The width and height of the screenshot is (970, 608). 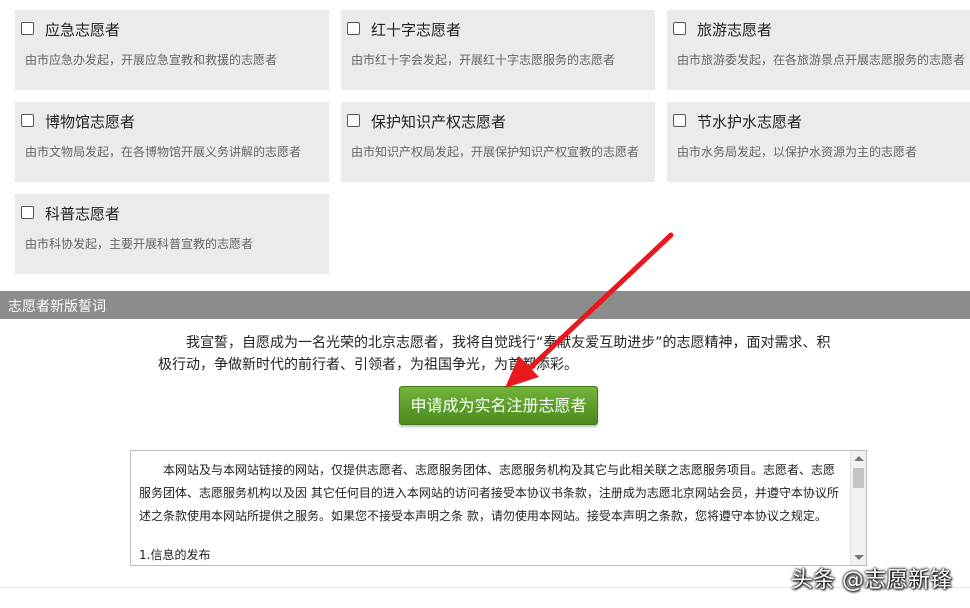 What do you see at coordinates (871, 580) in the screenshot?
I see `watermark: 头条 @志愿新锋` at bounding box center [871, 580].